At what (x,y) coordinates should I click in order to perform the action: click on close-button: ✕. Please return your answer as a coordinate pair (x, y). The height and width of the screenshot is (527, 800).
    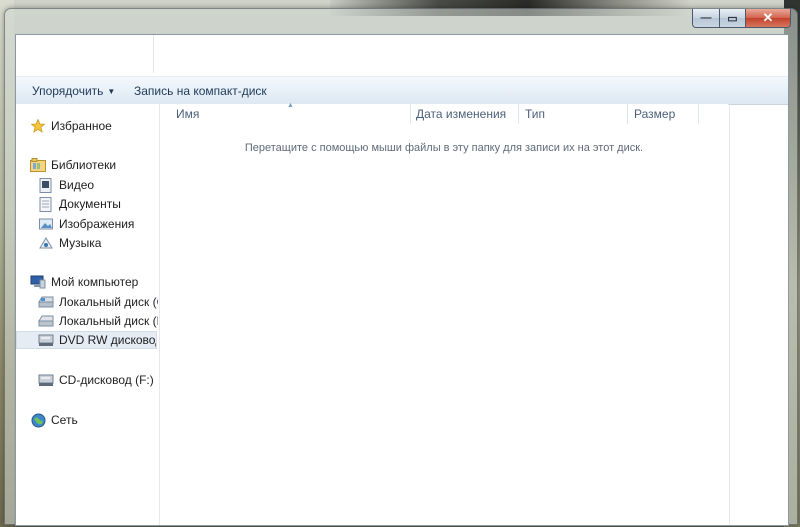
    Looking at the image, I should click on (768, 18).